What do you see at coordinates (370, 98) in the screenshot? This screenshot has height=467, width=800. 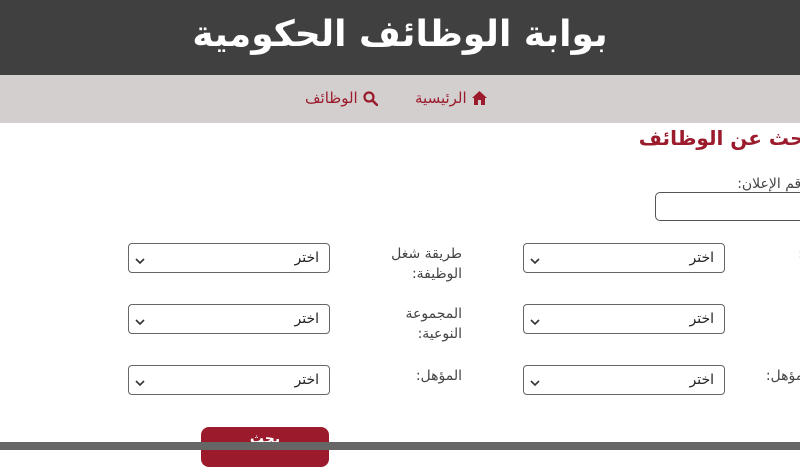 I see `search-icon` at bounding box center [370, 98].